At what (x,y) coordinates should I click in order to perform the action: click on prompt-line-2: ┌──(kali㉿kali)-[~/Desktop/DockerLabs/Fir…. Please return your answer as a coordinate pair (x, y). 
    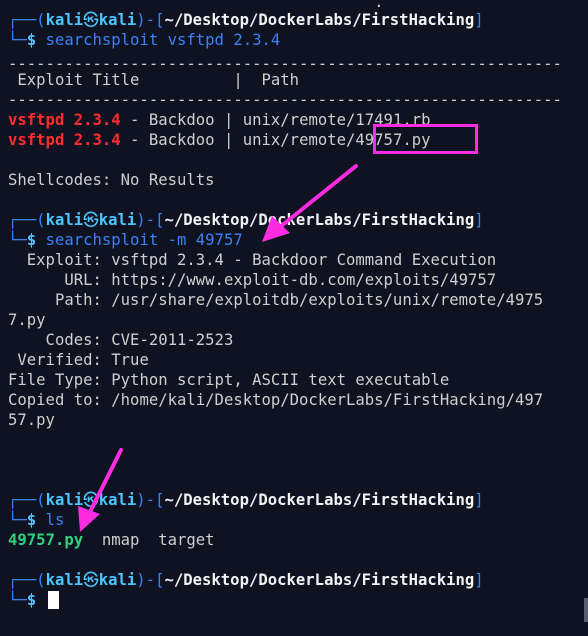
    Looking at the image, I should click on (246, 220).